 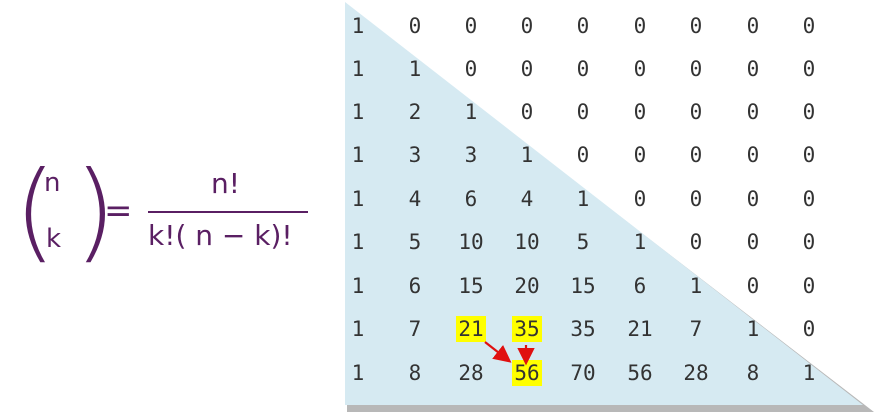 I want to click on formula-top-n: n, so click(x=52, y=183).